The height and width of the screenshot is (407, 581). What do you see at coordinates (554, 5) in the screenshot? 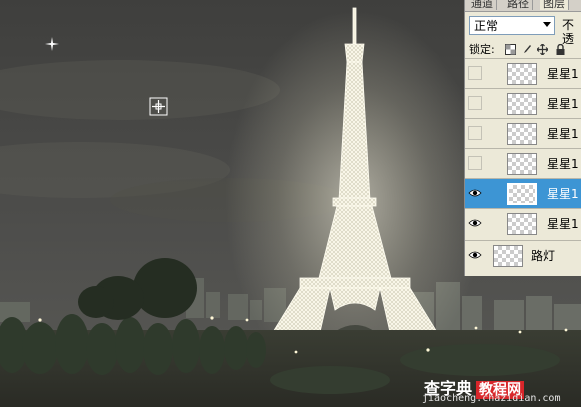
I see `tab-layers: 图层` at bounding box center [554, 5].